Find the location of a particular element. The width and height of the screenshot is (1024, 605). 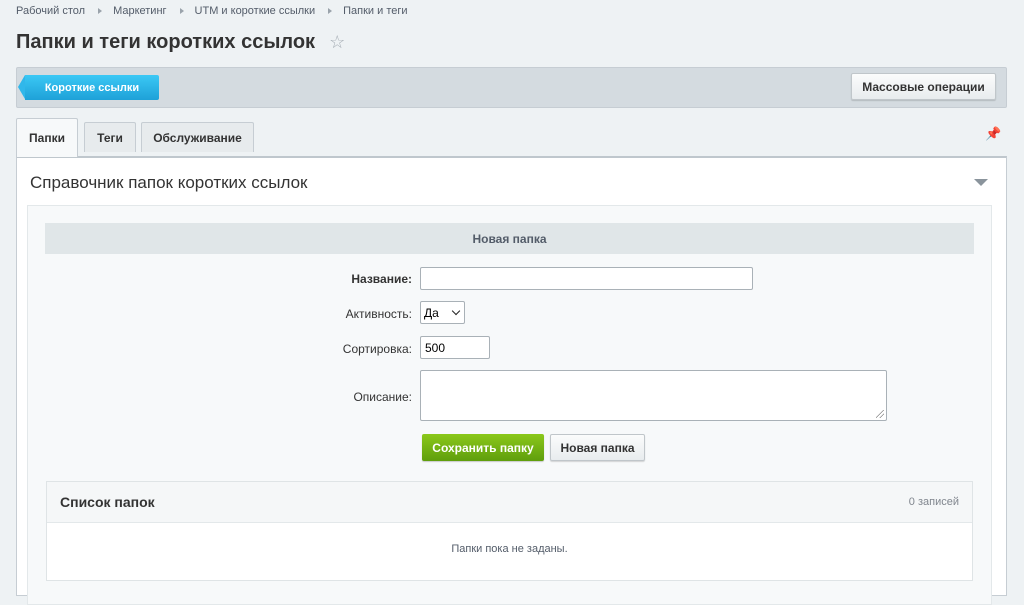

form-header: Новая папка is located at coordinates (509, 238).